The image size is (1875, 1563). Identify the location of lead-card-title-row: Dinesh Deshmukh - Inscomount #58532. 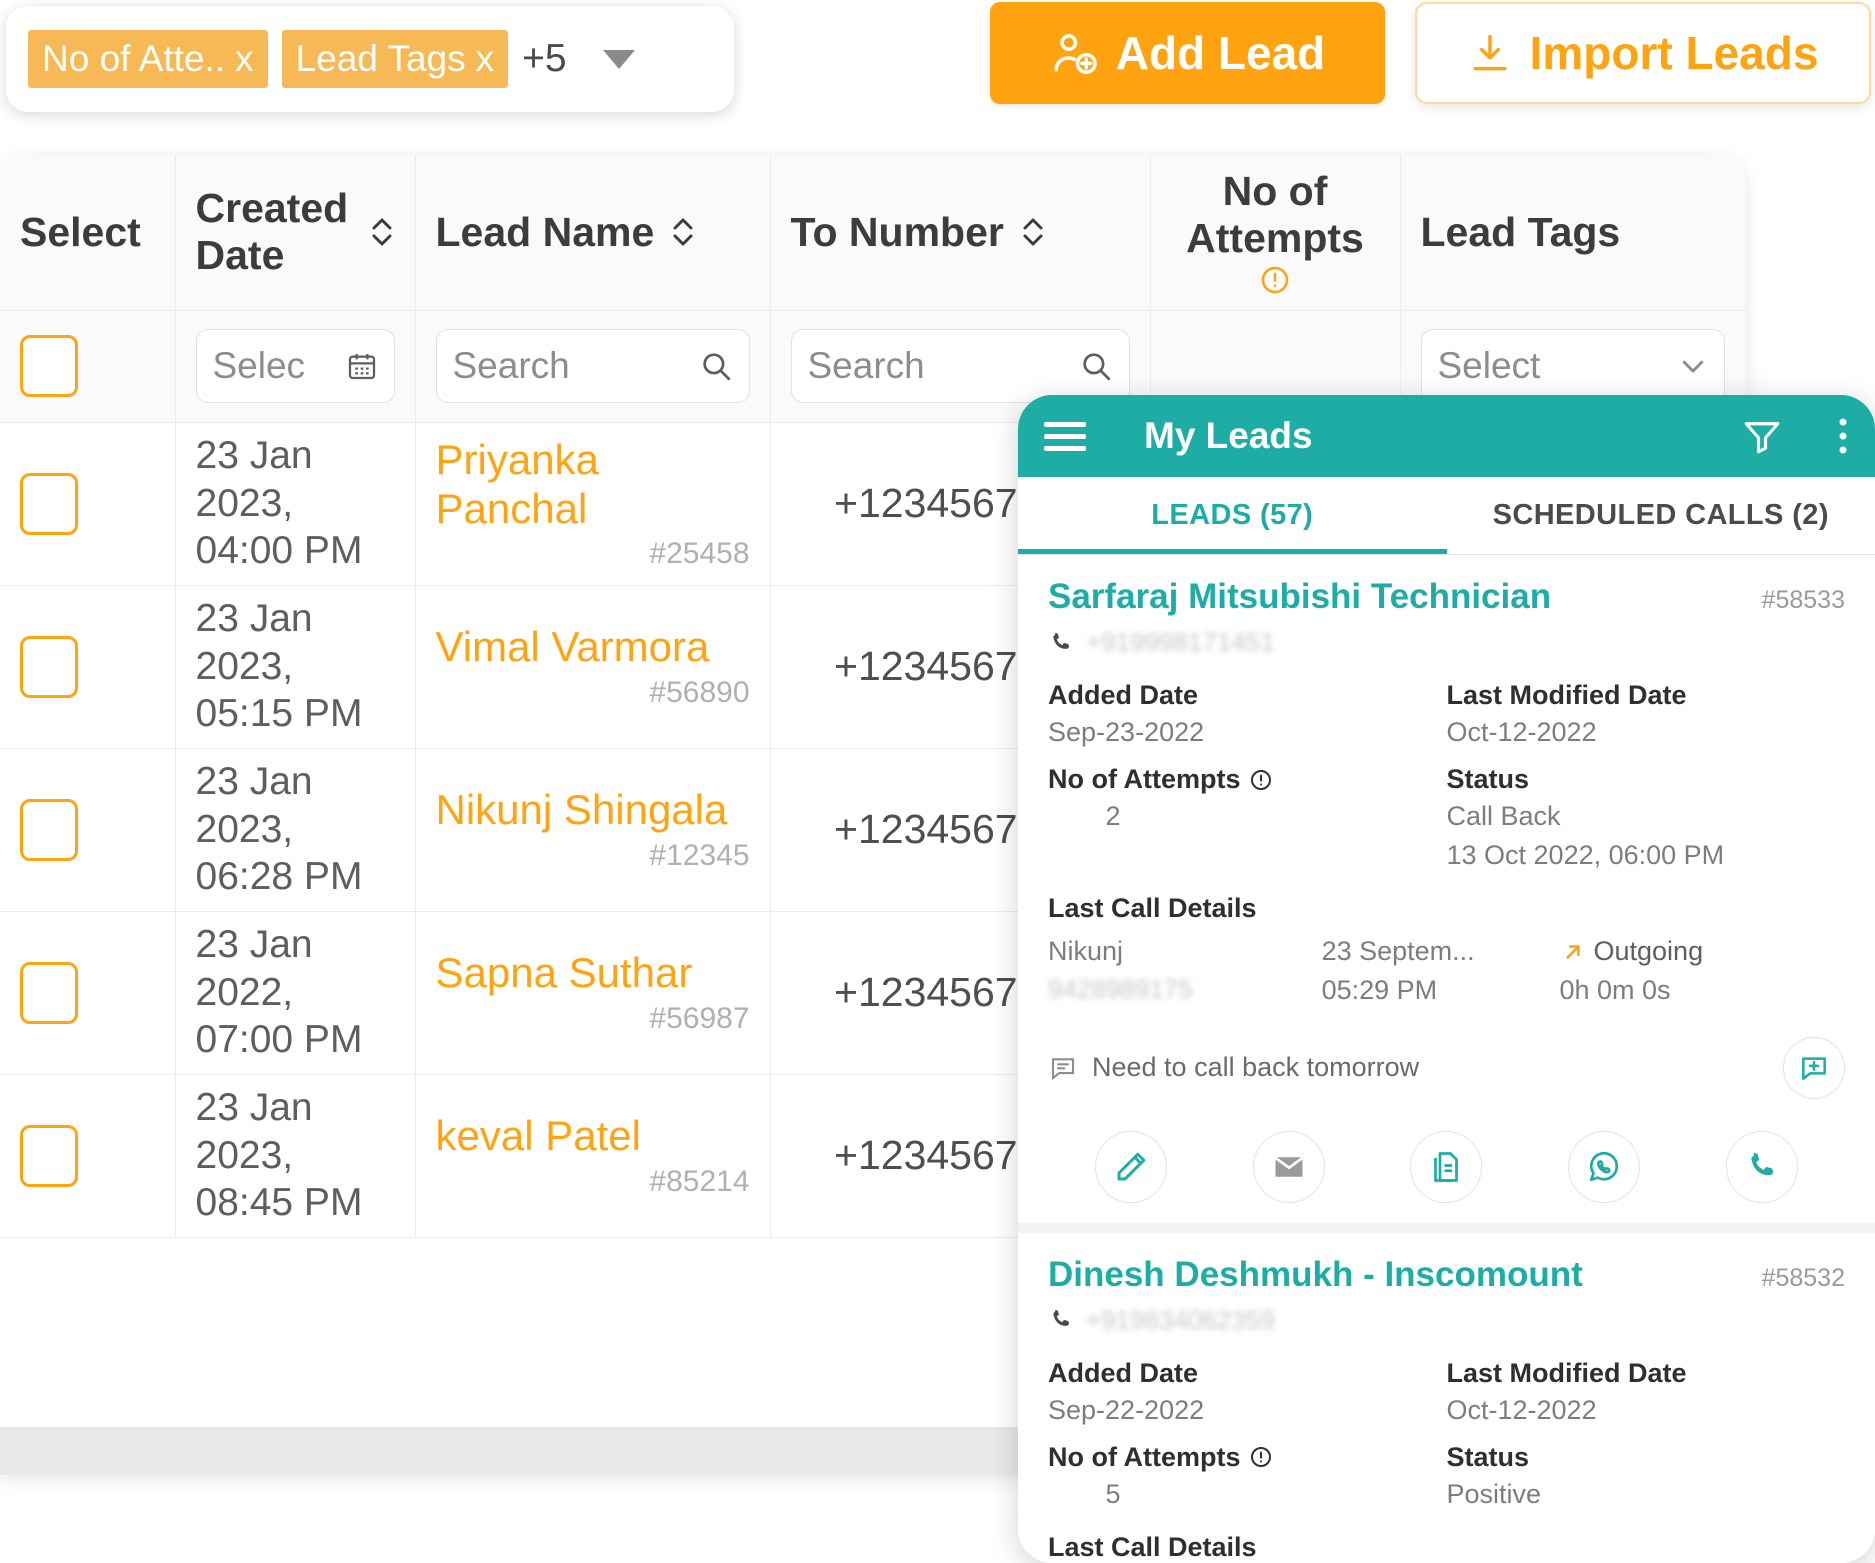
(1446, 1275).